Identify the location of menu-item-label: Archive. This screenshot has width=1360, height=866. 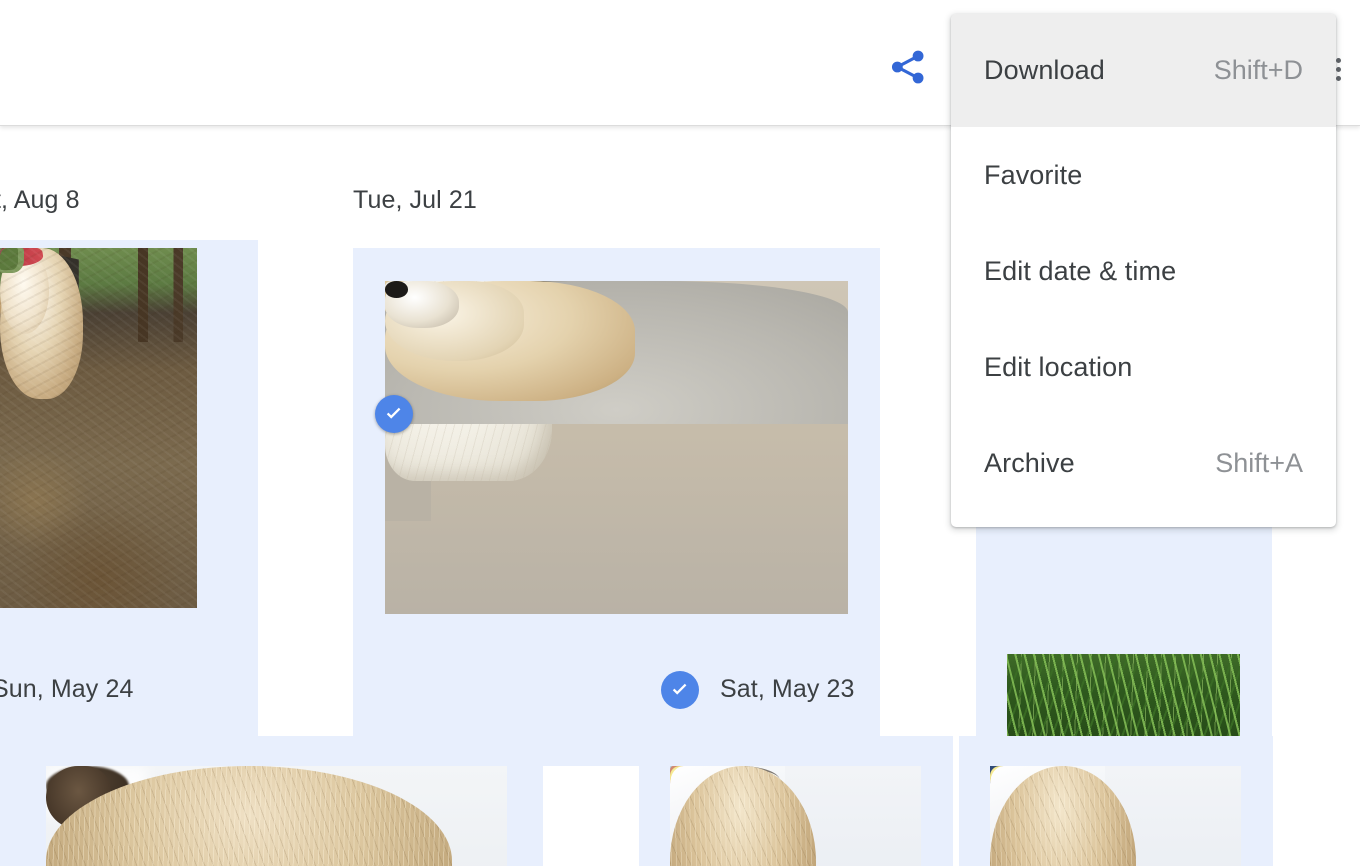
(1029, 462).